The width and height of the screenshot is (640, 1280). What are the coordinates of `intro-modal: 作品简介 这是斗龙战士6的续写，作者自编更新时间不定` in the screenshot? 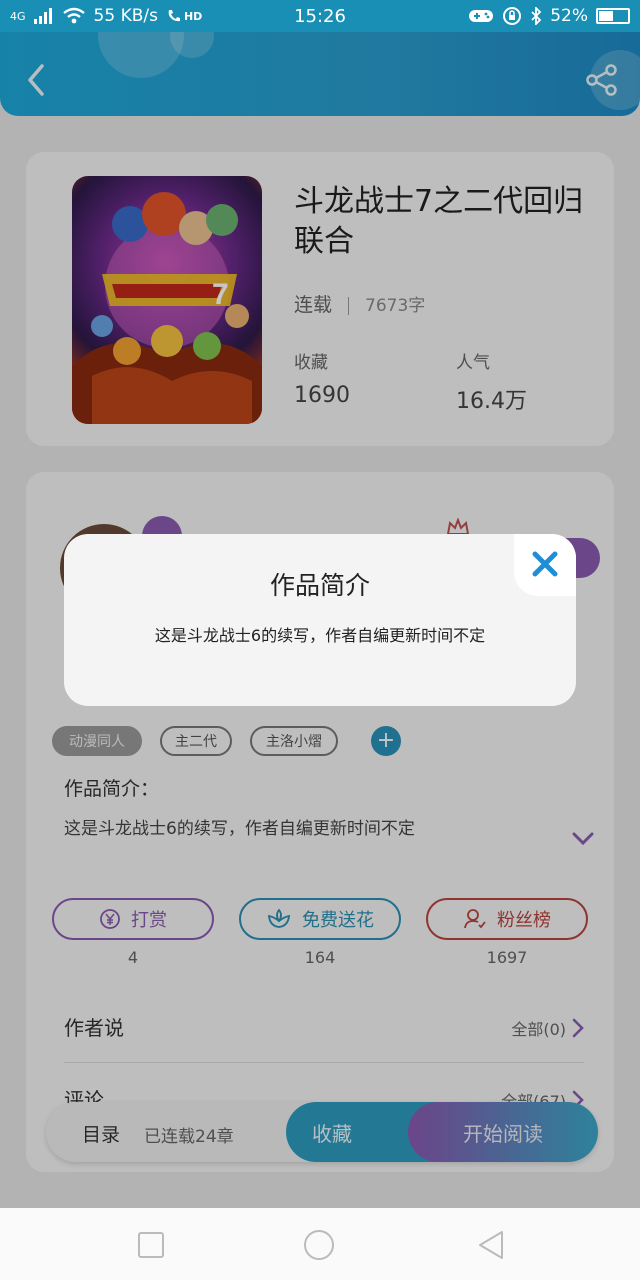 It's located at (320, 620).